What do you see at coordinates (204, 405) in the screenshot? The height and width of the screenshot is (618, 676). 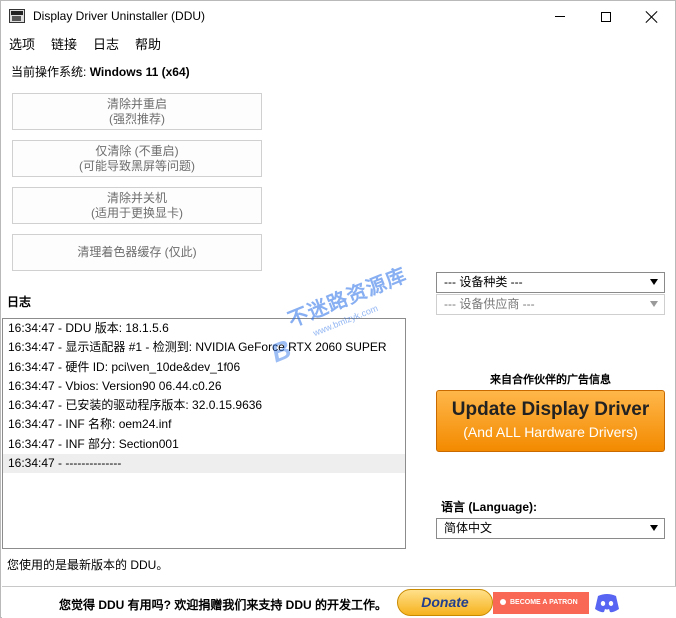 I see `log-entry: 16:34:47 - 已安装的驱动程序版本: 32.0.15.9636` at bounding box center [204, 405].